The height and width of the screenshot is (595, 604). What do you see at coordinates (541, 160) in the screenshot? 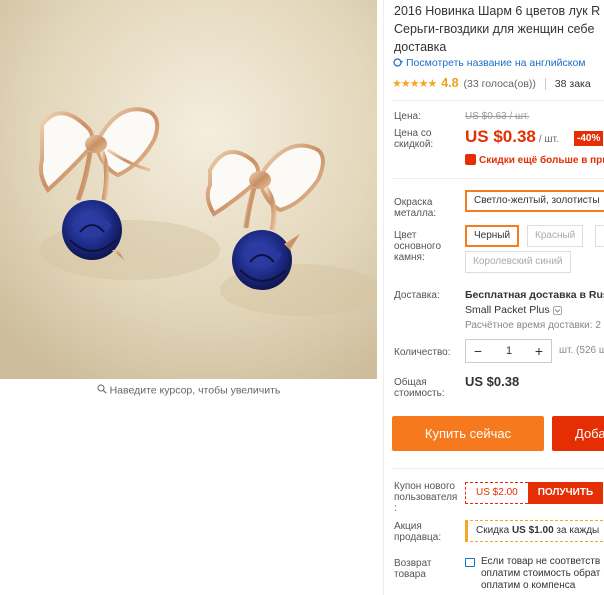
I see `app-promo-text: Скидки ещё больше в при` at bounding box center [541, 160].